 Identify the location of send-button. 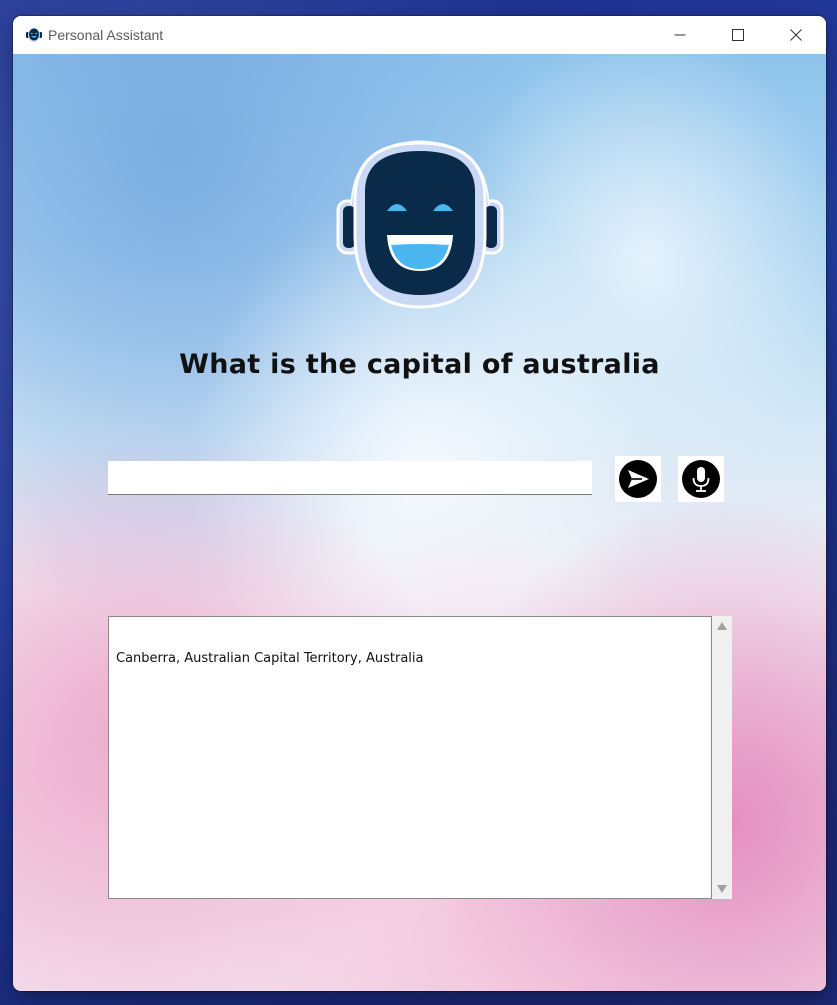
(638, 479).